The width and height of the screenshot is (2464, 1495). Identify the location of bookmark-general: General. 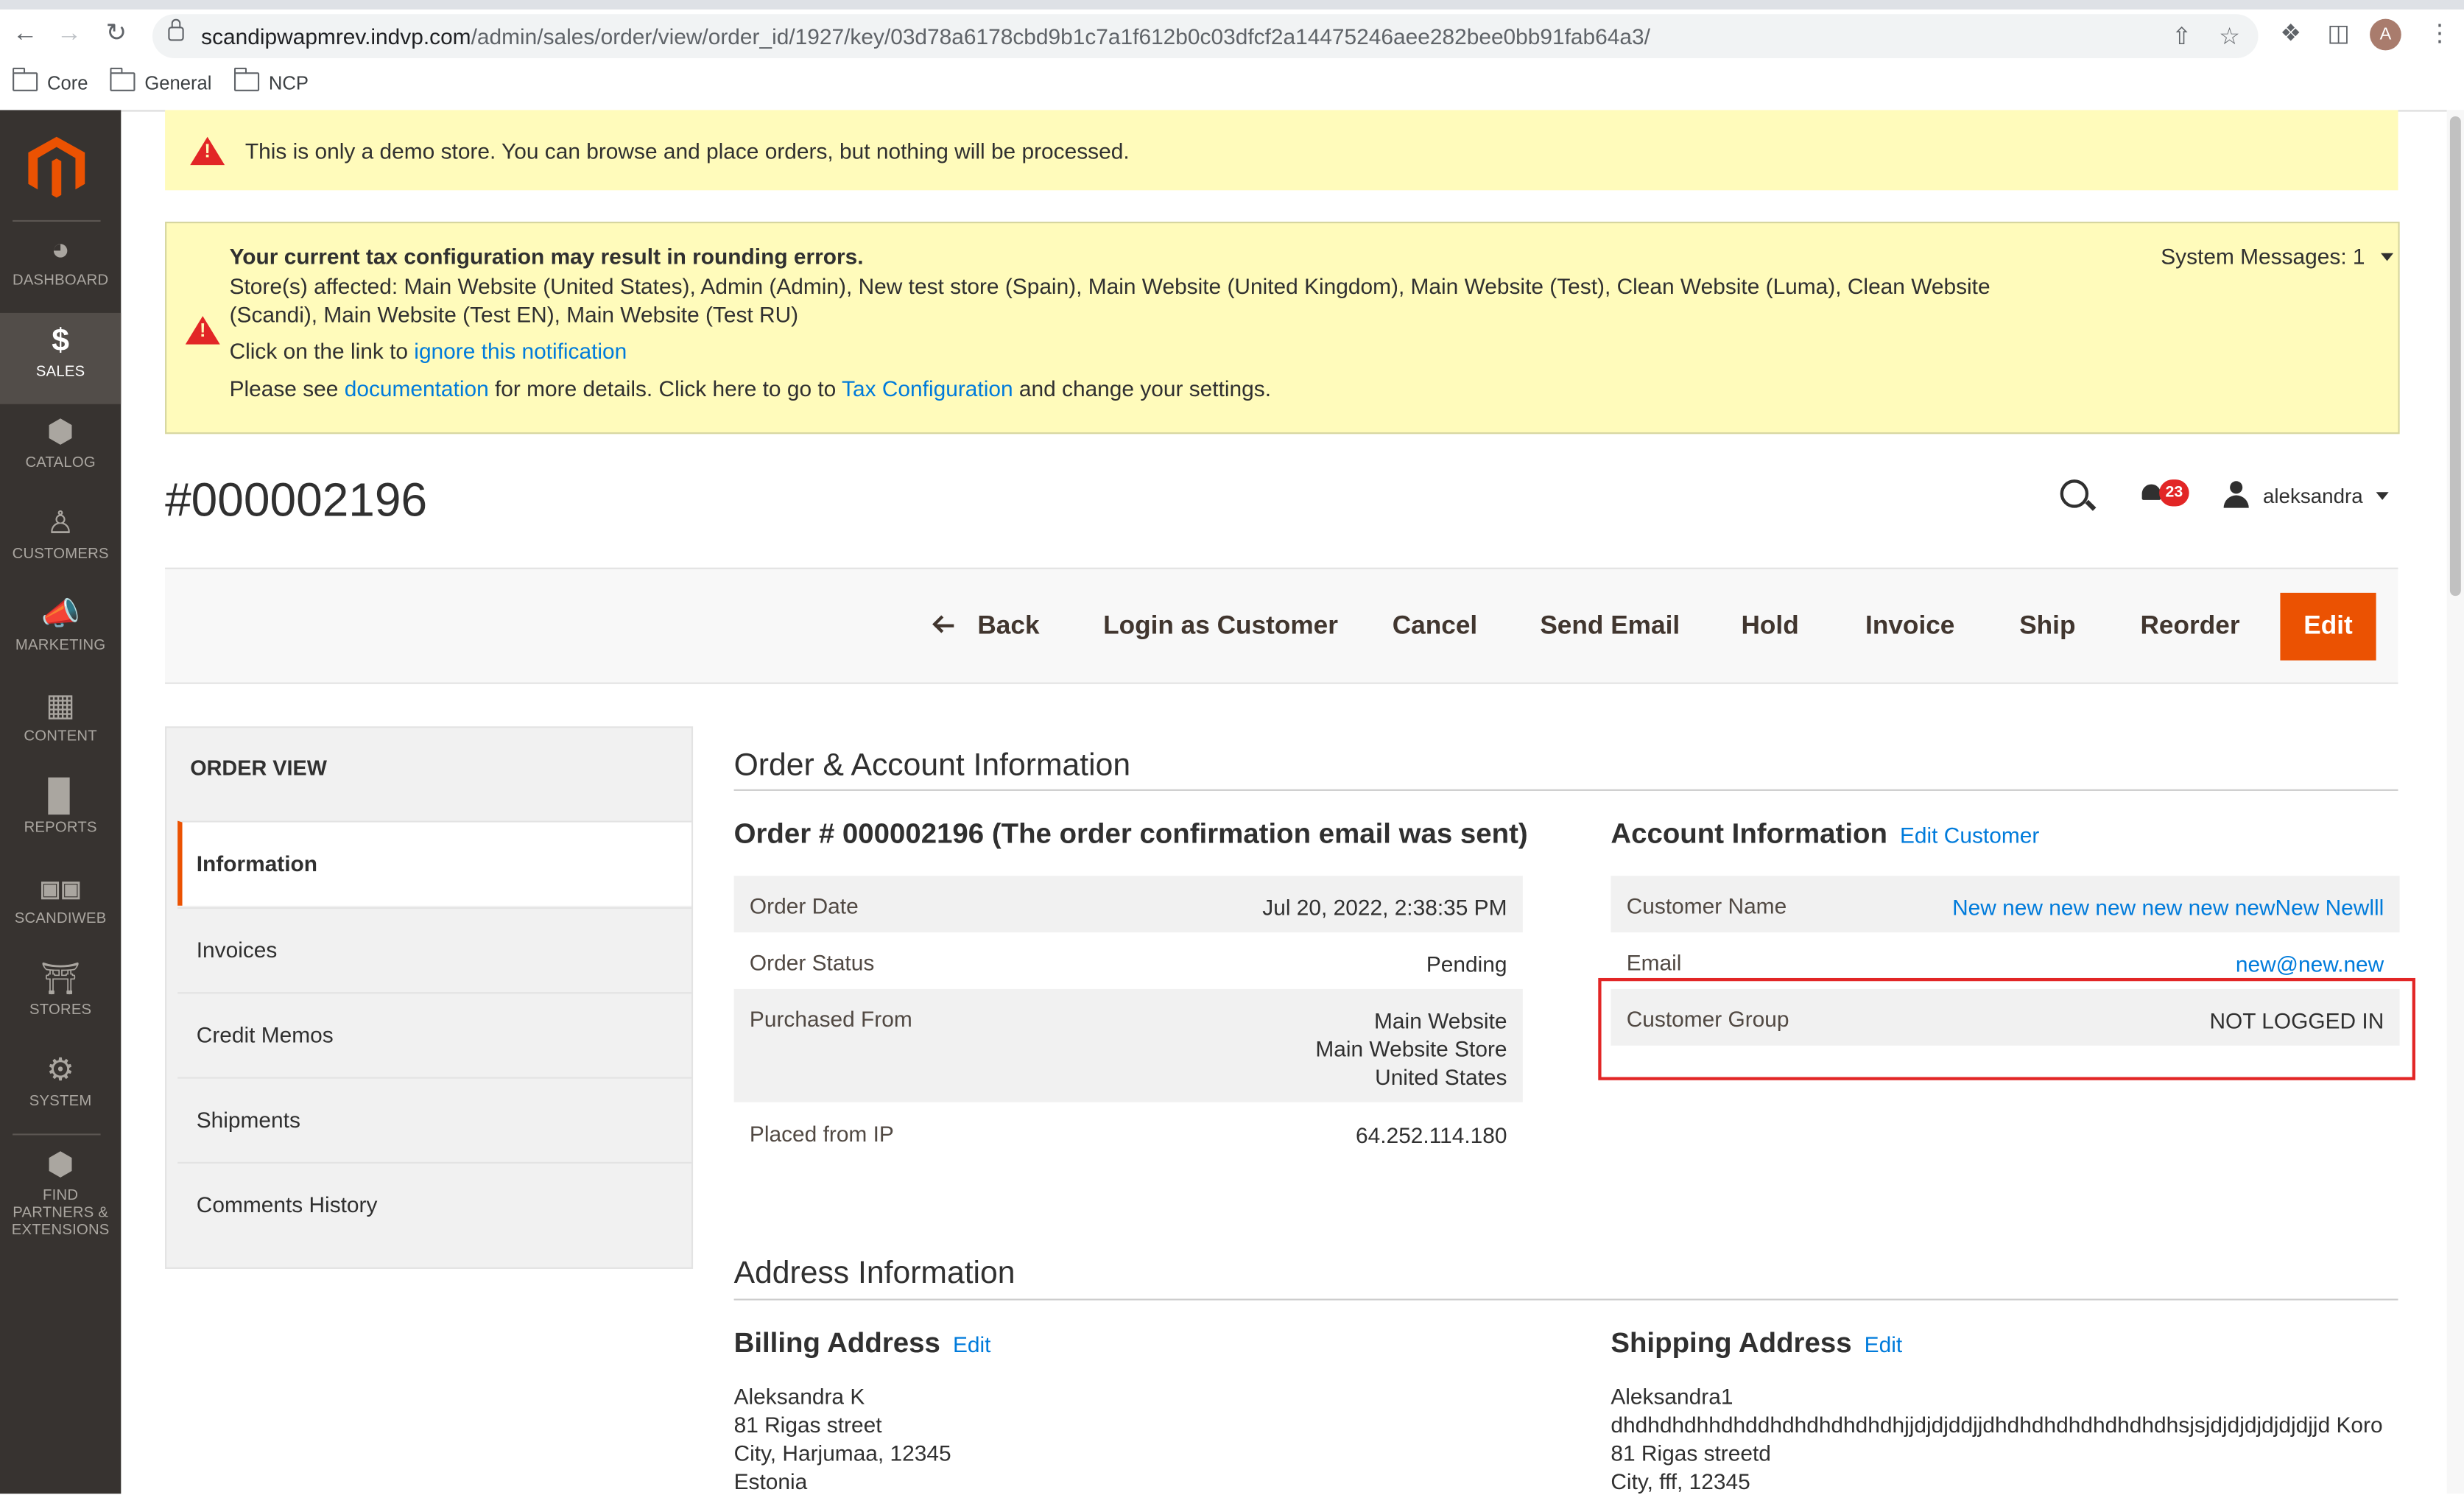
(161, 81).